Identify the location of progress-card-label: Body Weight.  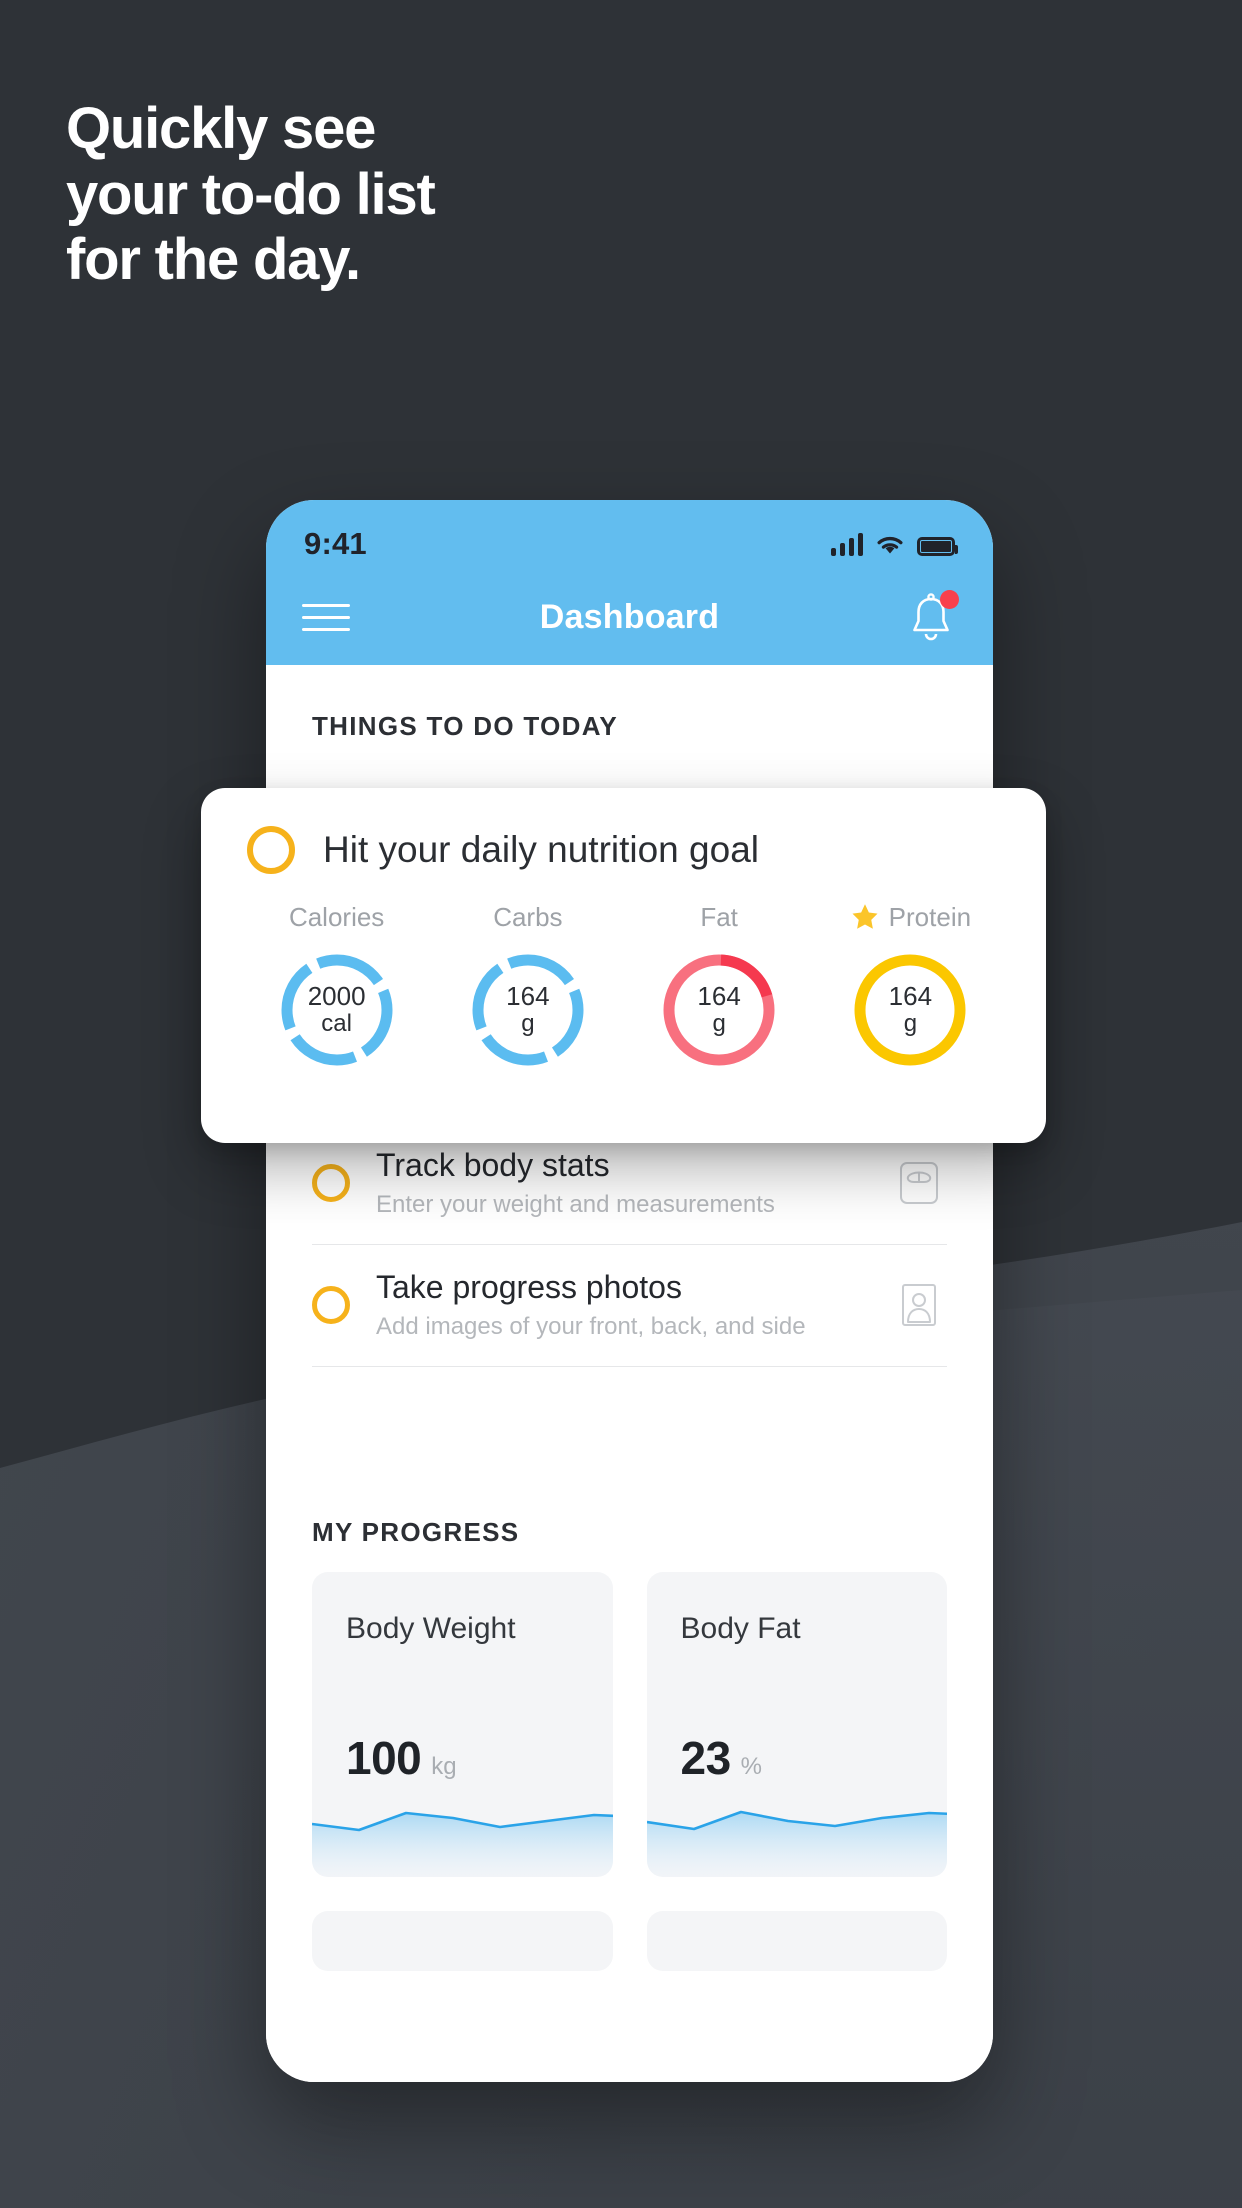
(431, 1628).